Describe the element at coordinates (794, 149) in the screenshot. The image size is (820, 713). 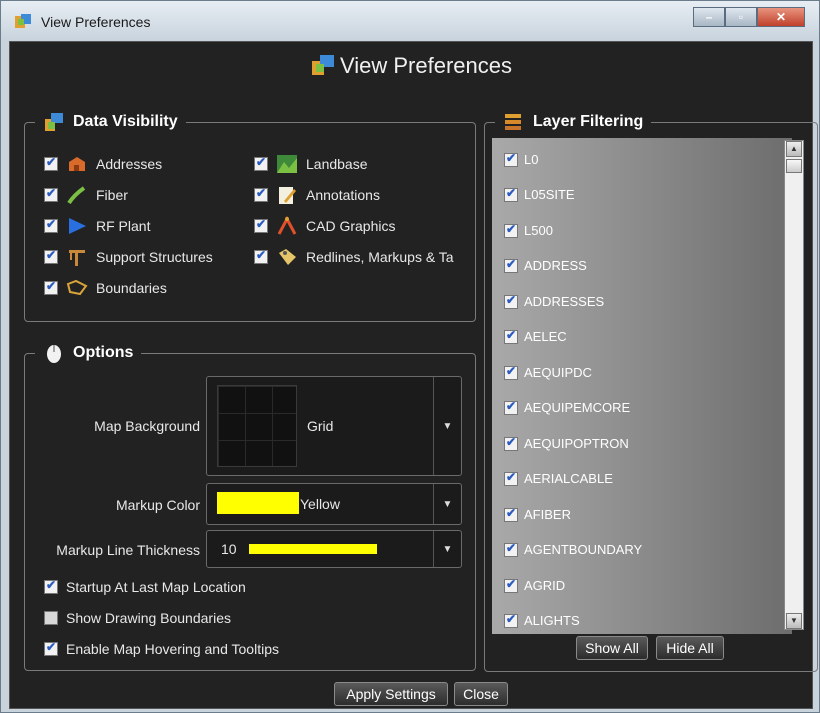
I see `scroll-up-button: ▲` at that location.